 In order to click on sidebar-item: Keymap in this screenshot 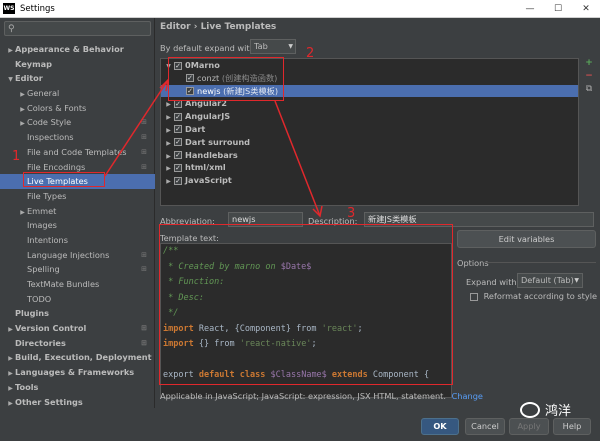, I will do `click(77, 64)`.